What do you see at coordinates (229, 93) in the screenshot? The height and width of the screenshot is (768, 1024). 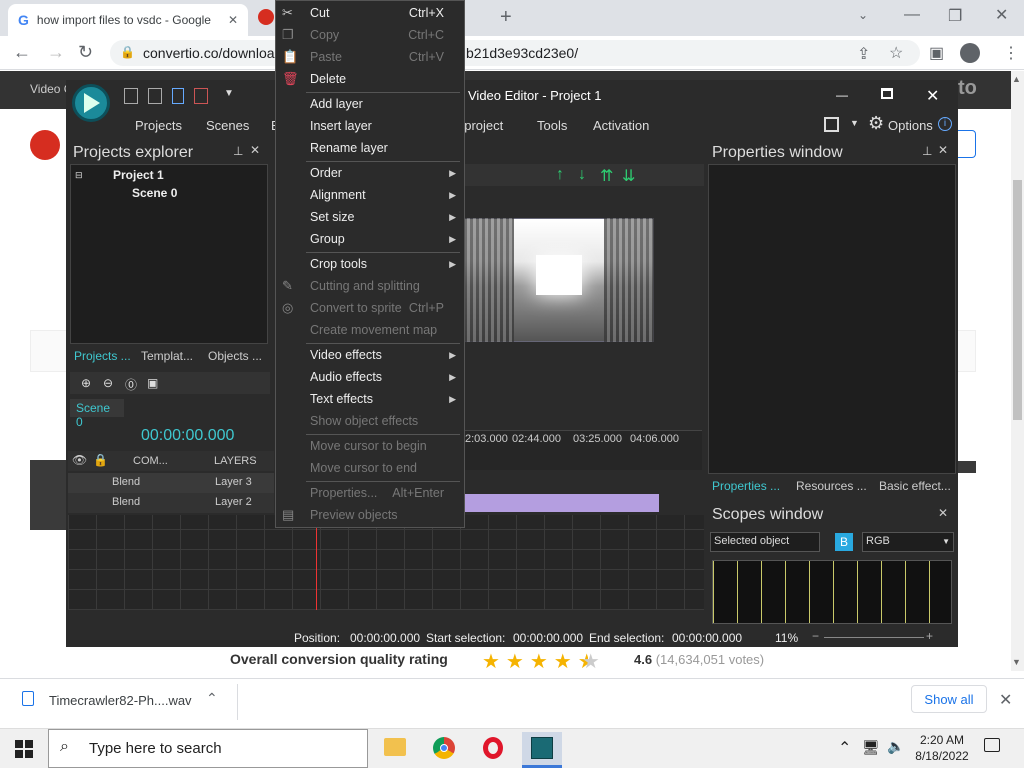 I see `quick-menu-icon: ▼` at bounding box center [229, 93].